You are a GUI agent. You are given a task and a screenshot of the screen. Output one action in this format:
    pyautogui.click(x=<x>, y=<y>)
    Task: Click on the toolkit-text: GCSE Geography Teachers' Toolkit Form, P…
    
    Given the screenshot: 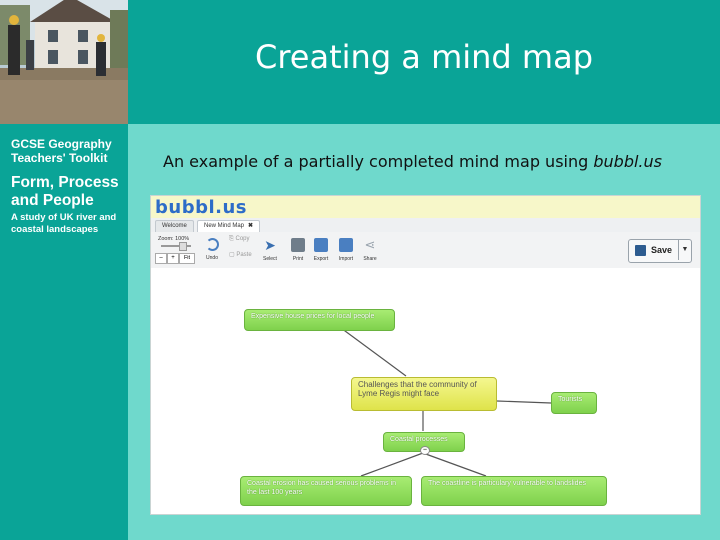 What is the action you would take?
    pyautogui.click(x=68, y=186)
    